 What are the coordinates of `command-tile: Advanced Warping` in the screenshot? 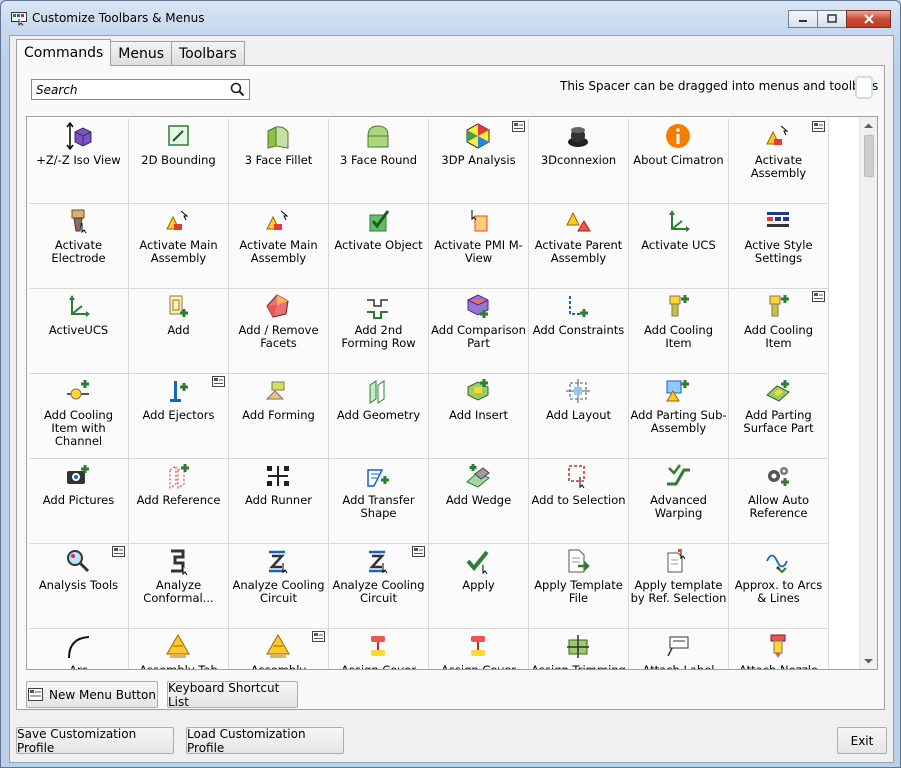 It's located at (679, 501).